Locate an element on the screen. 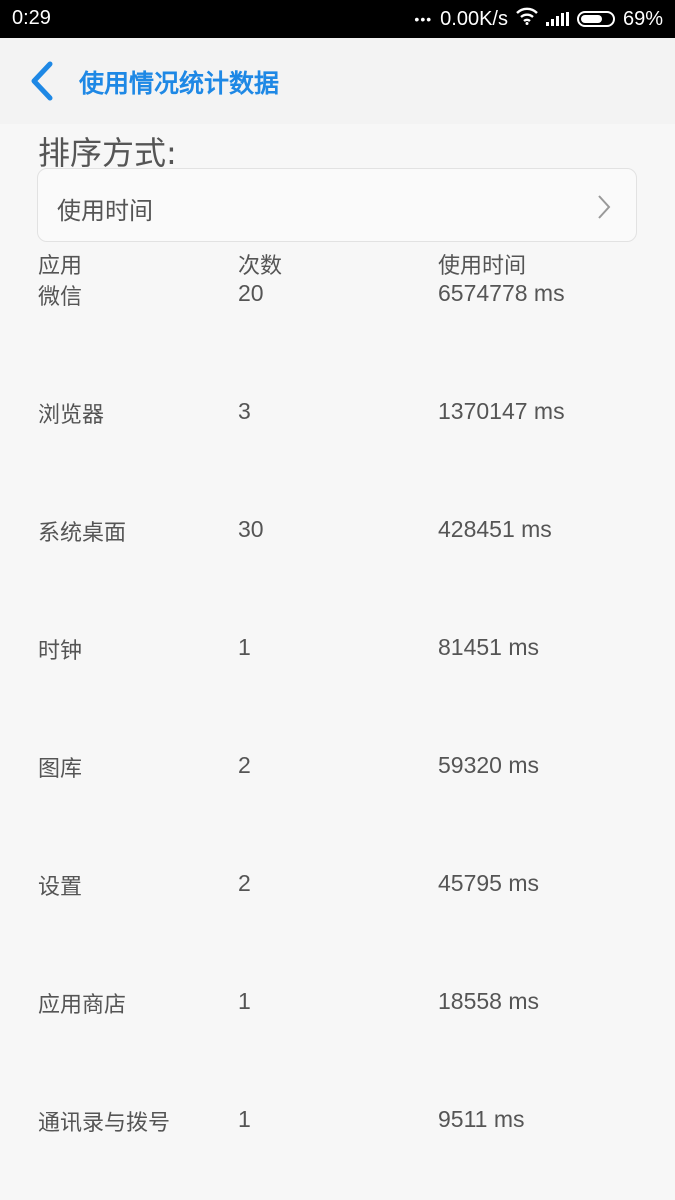 This screenshot has width=675, height=1200. sort-value: 使用时间 is located at coordinates (105, 211).